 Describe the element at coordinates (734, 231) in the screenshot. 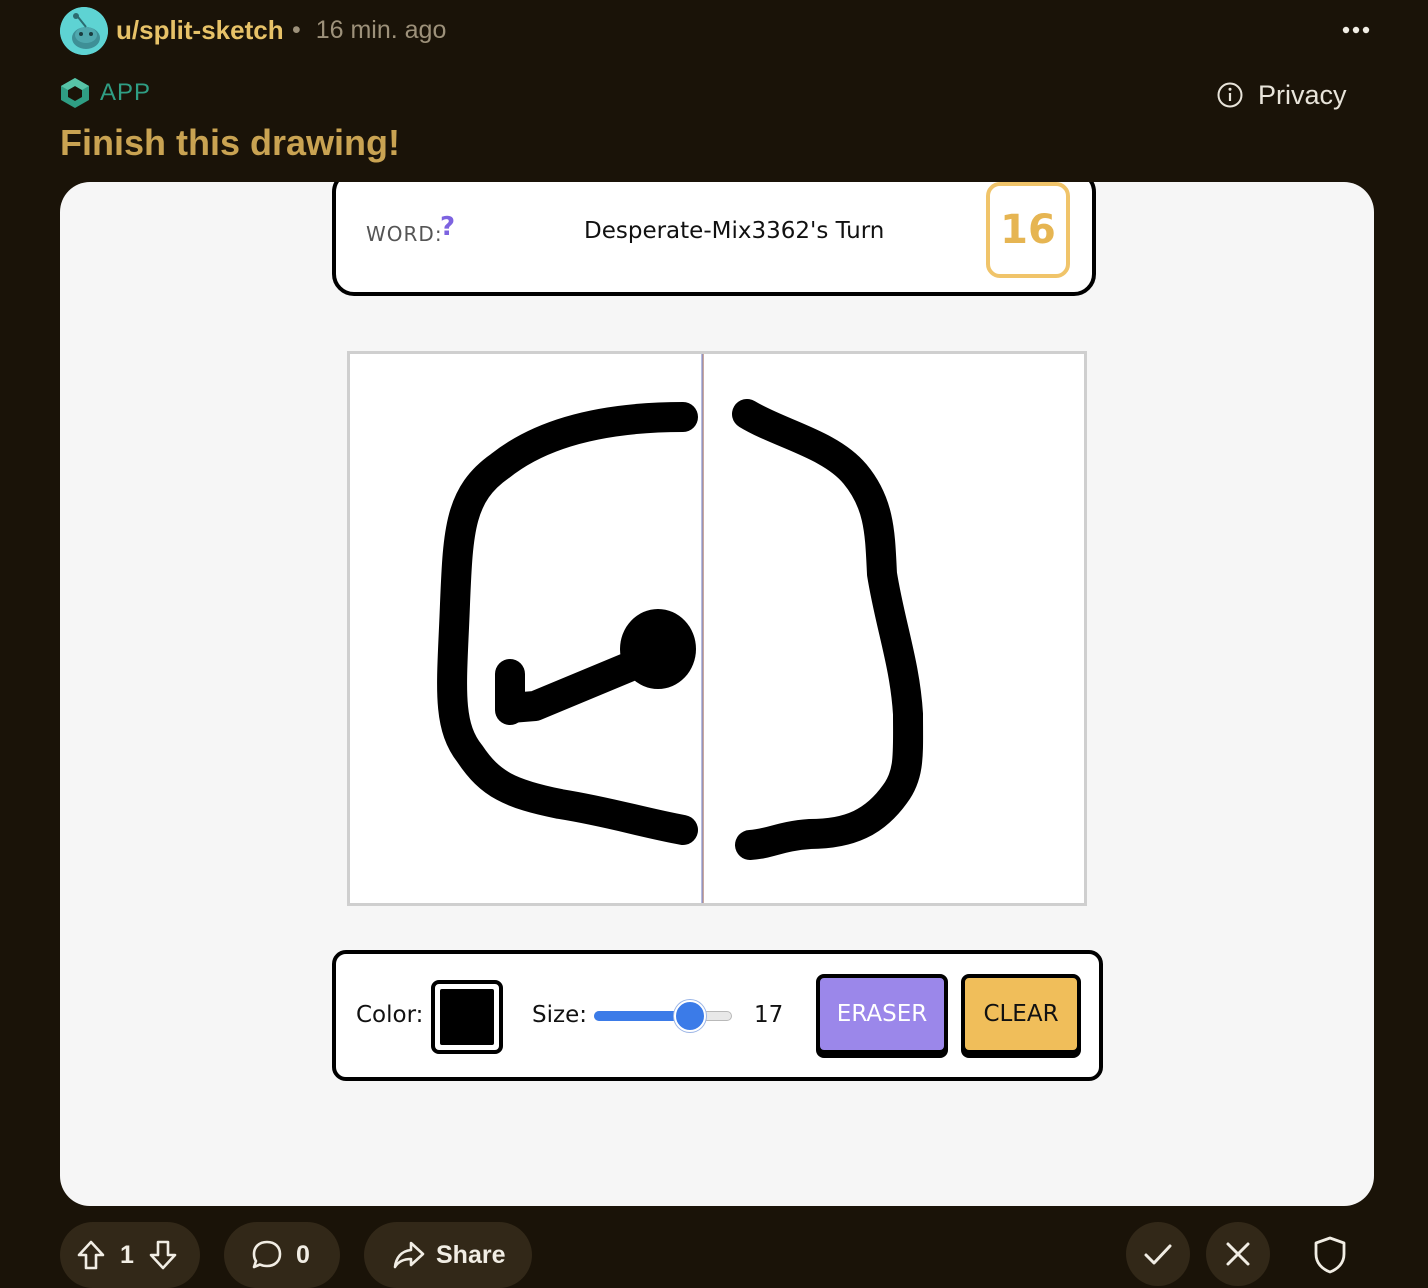

I see `turn-text: Desperate-Mix3362's Turn` at that location.